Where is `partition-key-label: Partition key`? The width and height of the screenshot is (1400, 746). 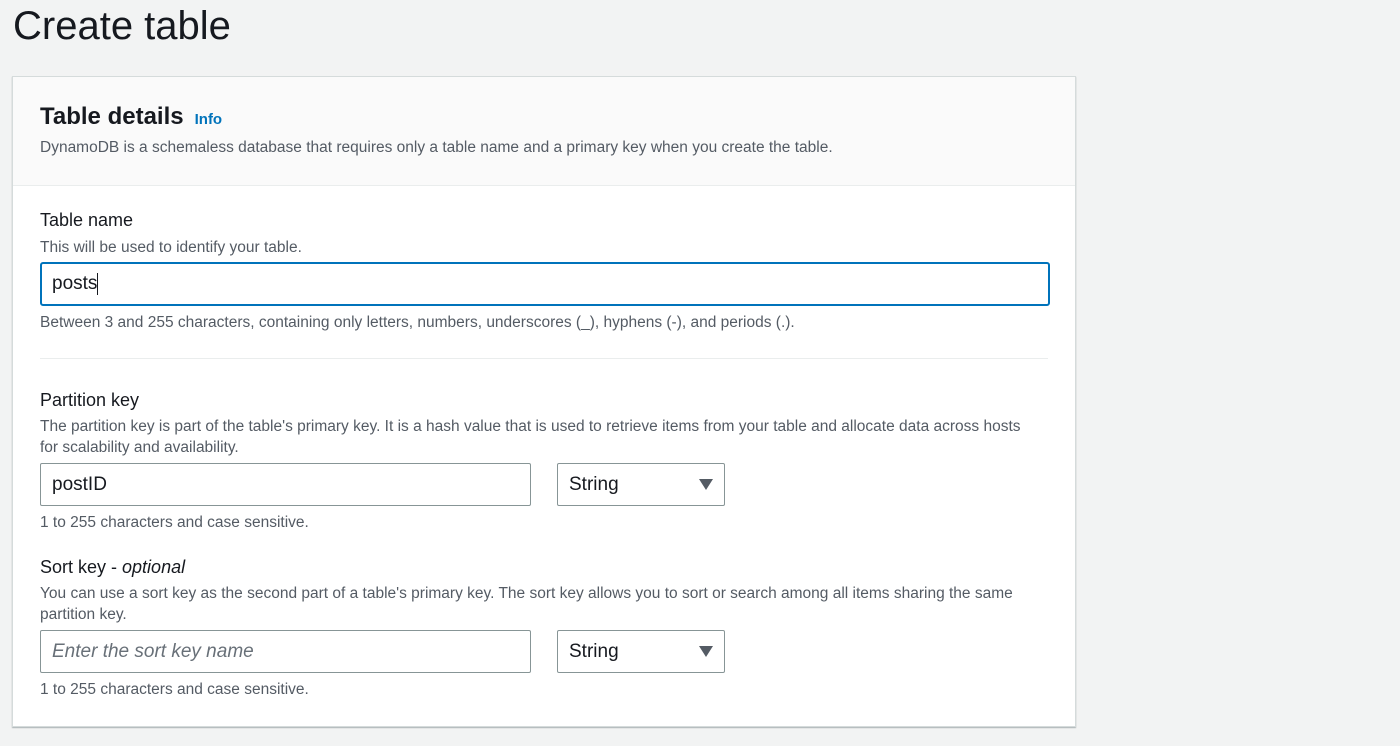
partition-key-label: Partition key is located at coordinates (90, 400).